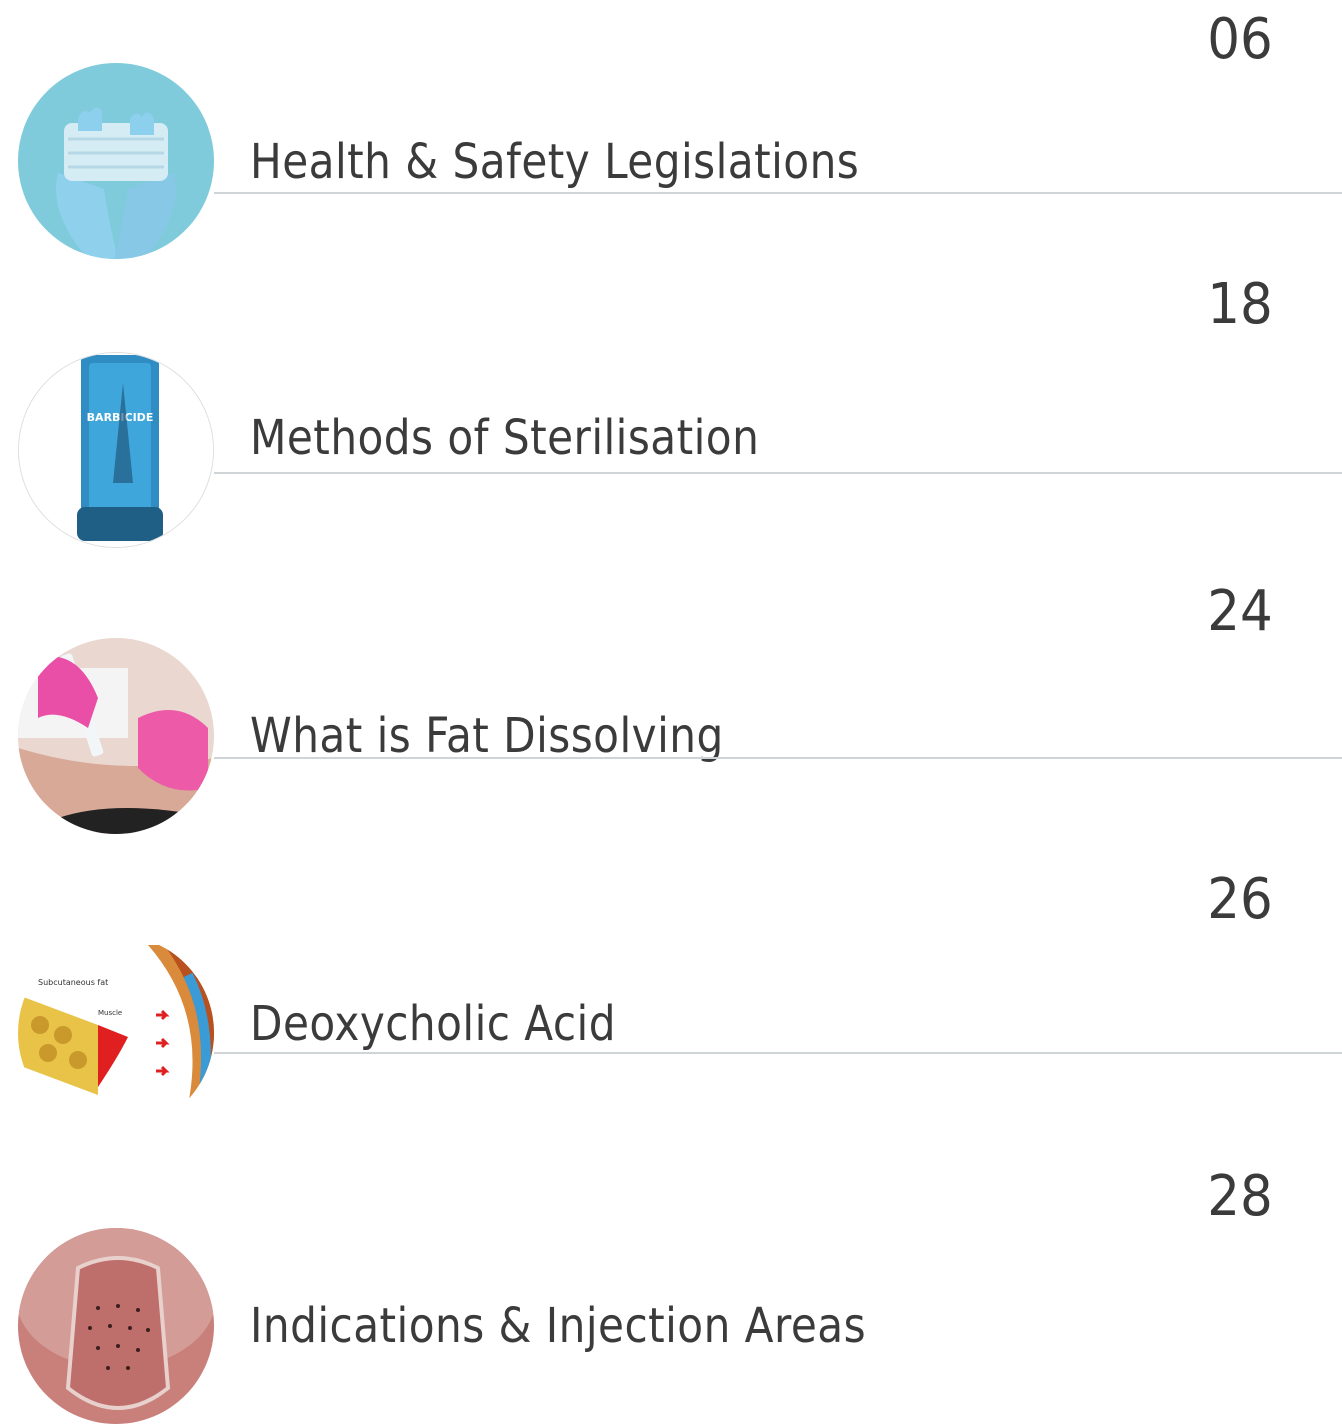 This screenshot has width=1342, height=1426. What do you see at coordinates (505, 438) in the screenshot?
I see `entry-title: Methods of Sterilisation` at bounding box center [505, 438].